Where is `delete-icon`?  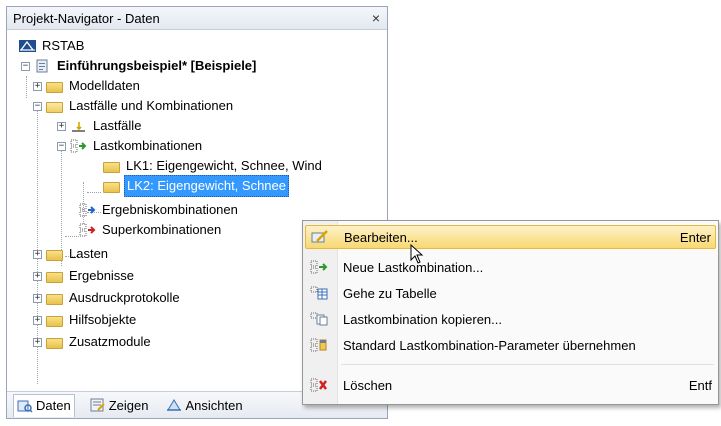 delete-icon is located at coordinates (319, 385).